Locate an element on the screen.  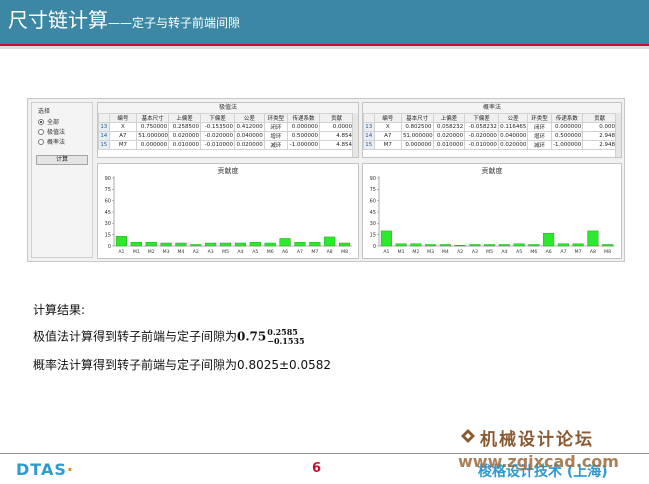
radio-probability: 概率法 is located at coordinates (51, 141).